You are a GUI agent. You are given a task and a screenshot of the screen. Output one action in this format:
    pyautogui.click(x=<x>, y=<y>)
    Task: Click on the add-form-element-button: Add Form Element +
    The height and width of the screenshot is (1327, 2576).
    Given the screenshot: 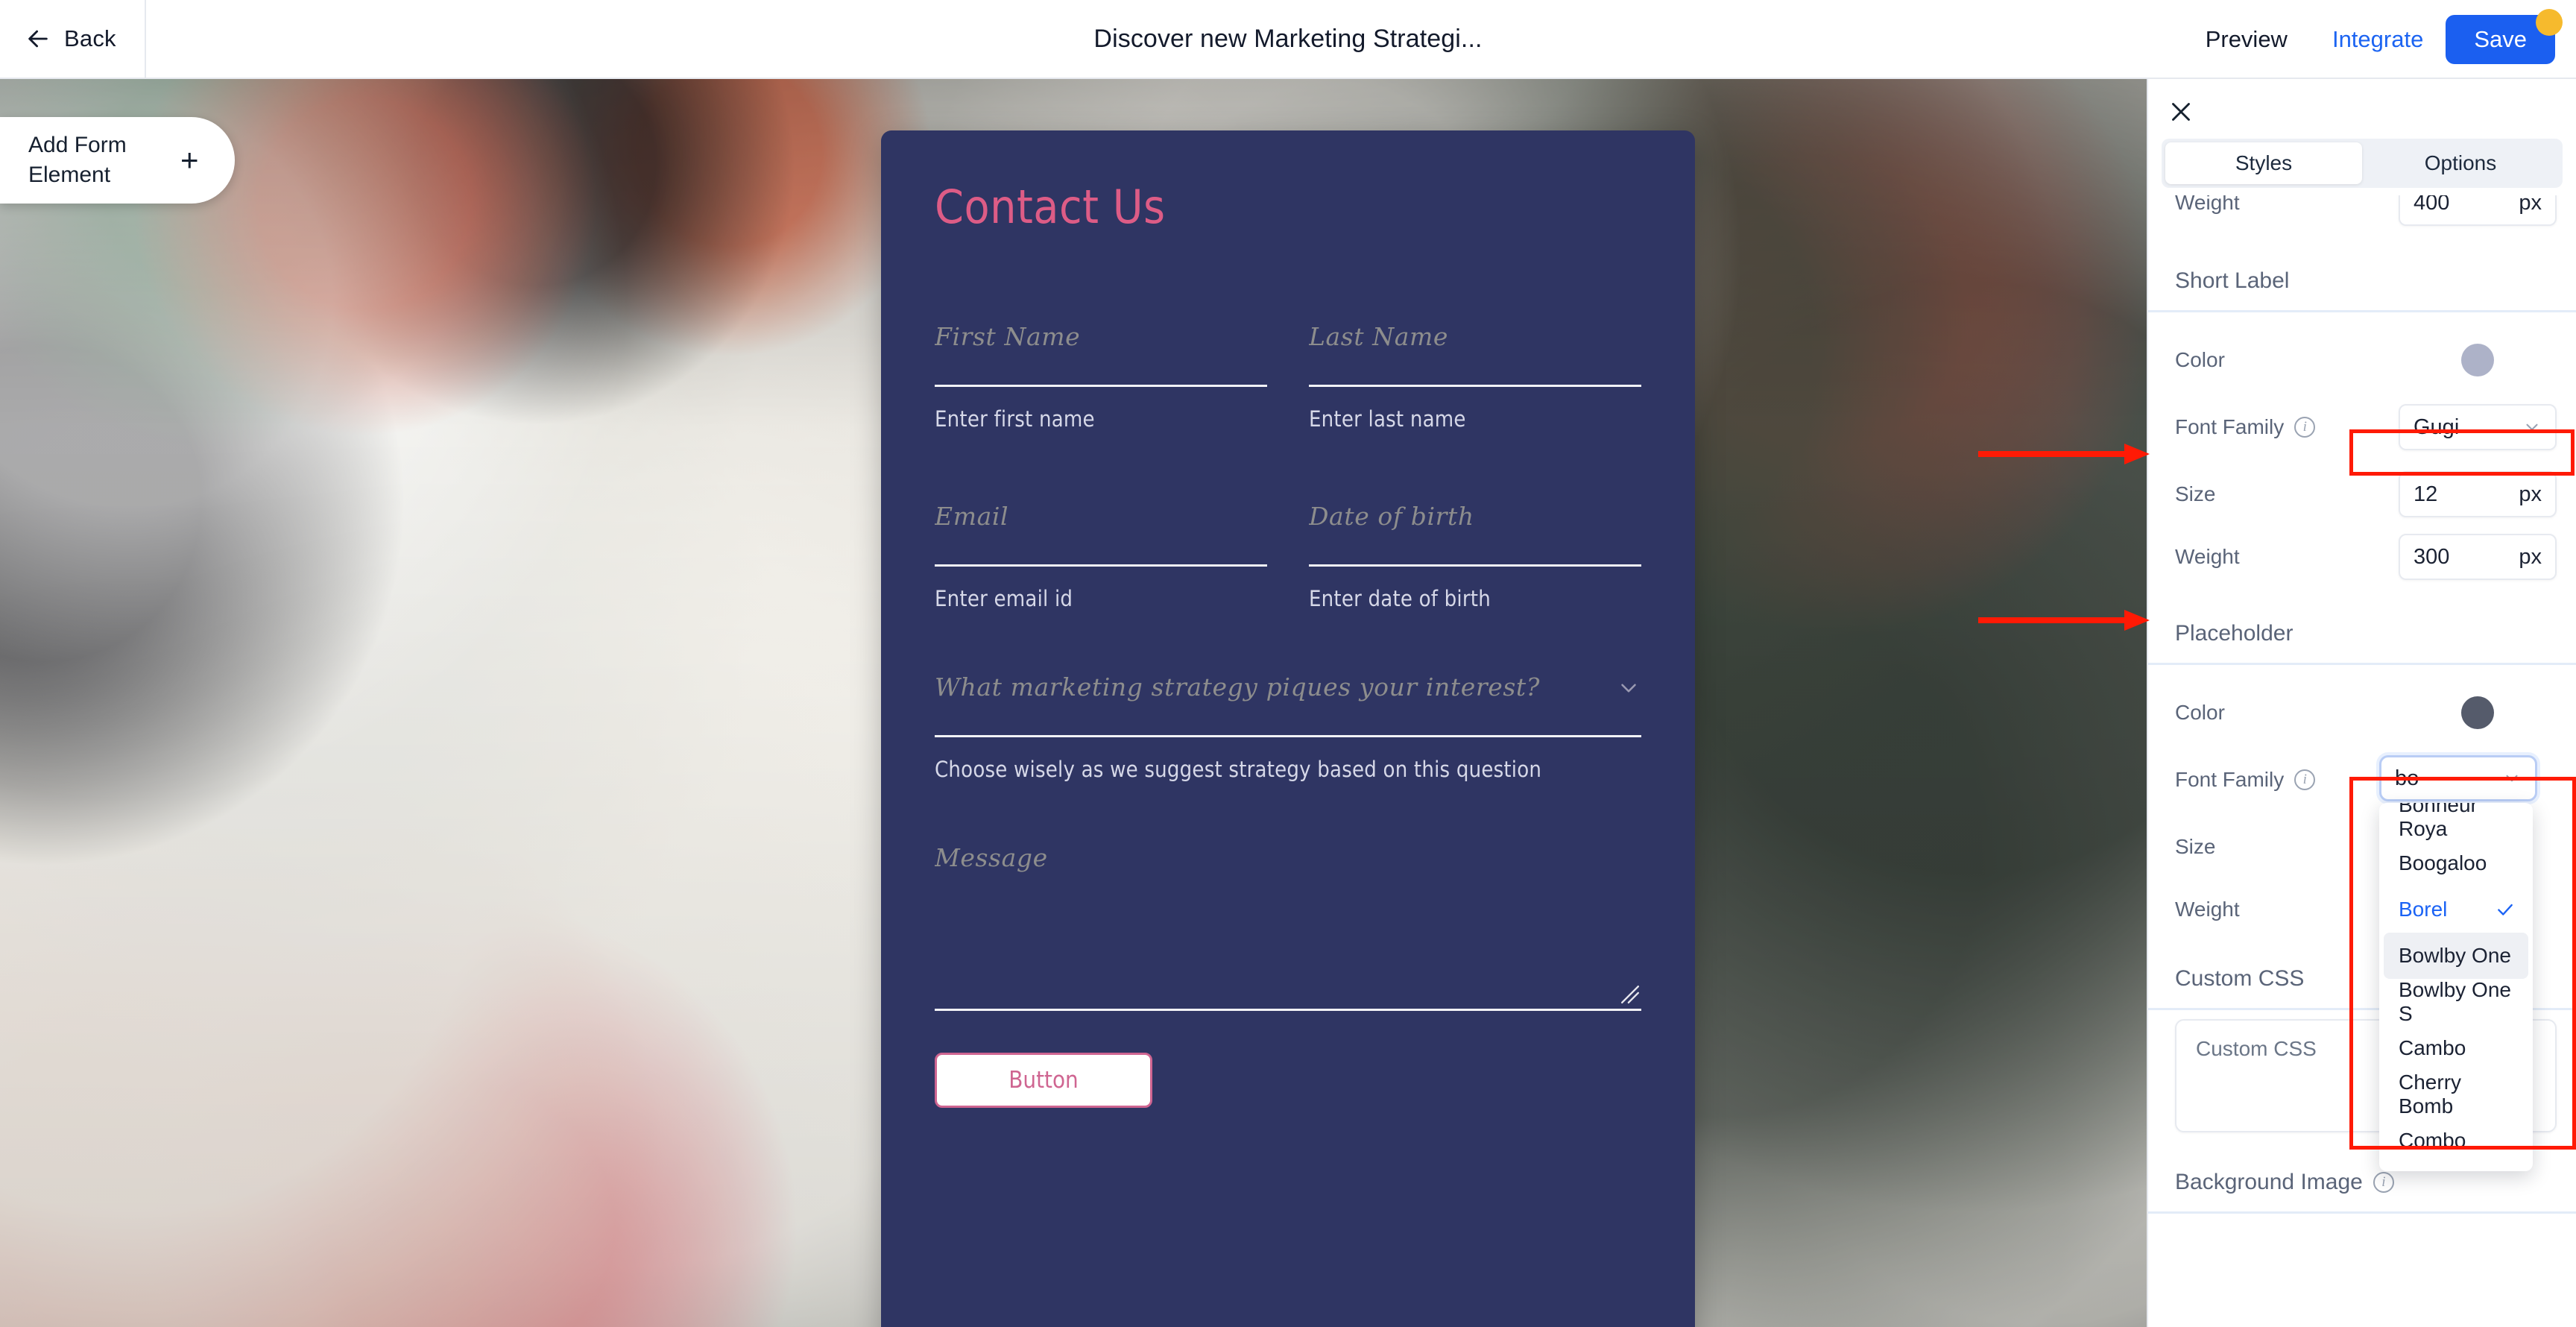 What is the action you would take?
    pyautogui.click(x=118, y=160)
    